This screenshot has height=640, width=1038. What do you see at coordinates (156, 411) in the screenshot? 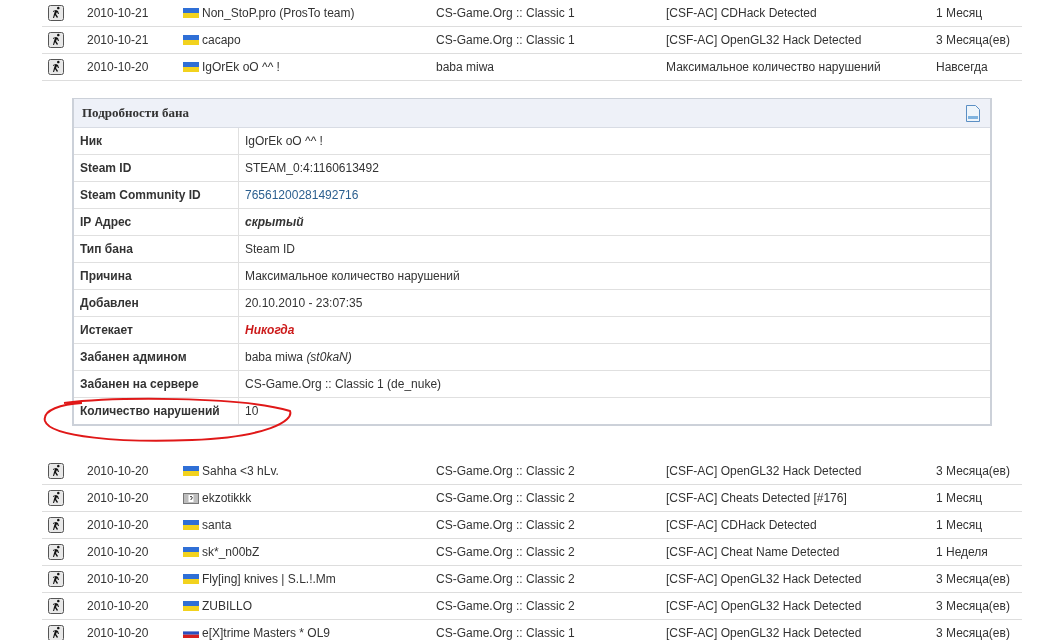
I see `field-label: Количество нарушений` at bounding box center [156, 411].